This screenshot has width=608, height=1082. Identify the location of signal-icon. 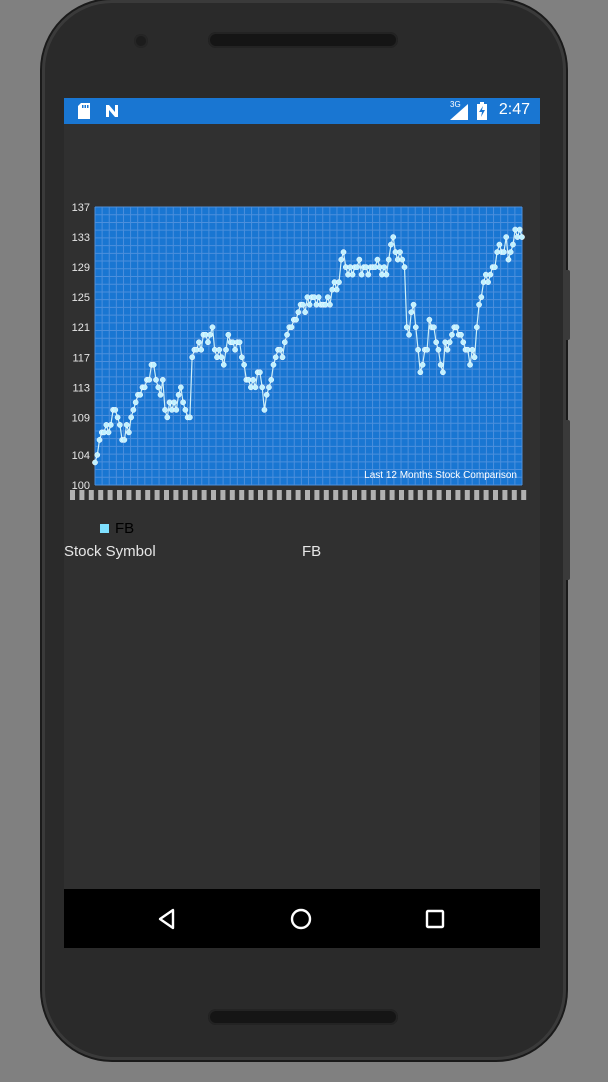
(459, 112).